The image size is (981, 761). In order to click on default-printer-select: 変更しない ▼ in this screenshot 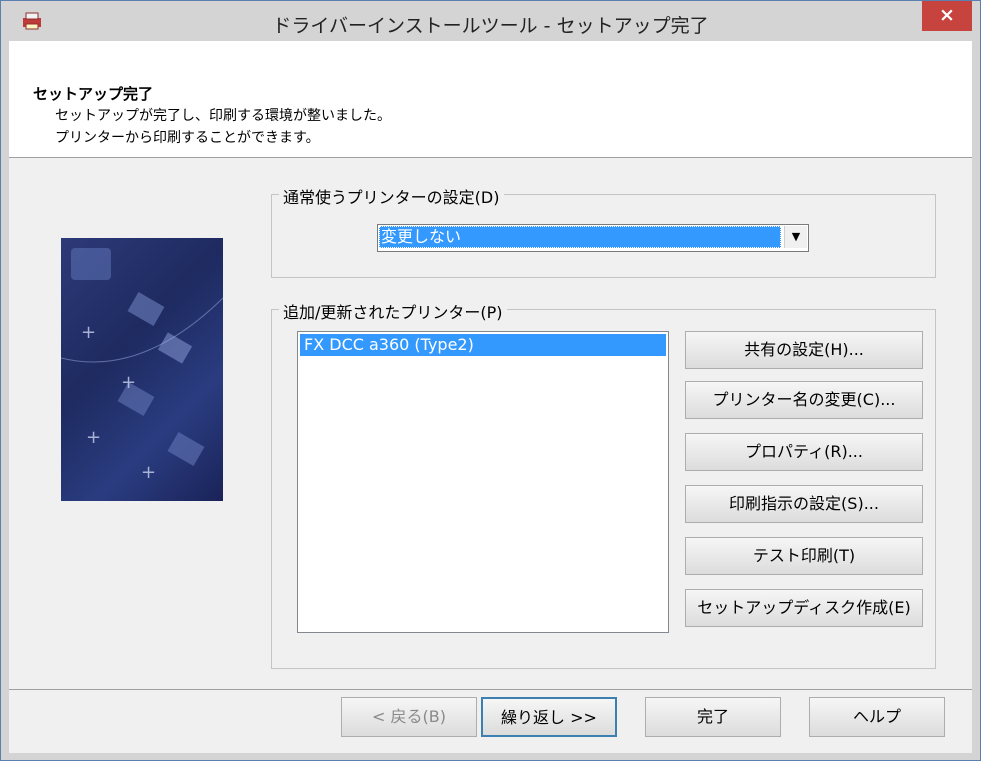, I will do `click(593, 238)`.